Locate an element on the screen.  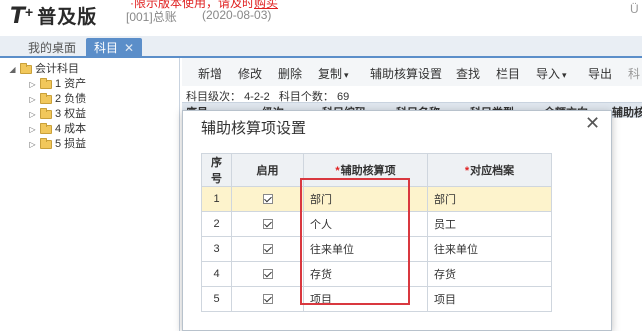
tree-item-liabilities: ▷ 2 负债 is located at coordinates (57, 99).